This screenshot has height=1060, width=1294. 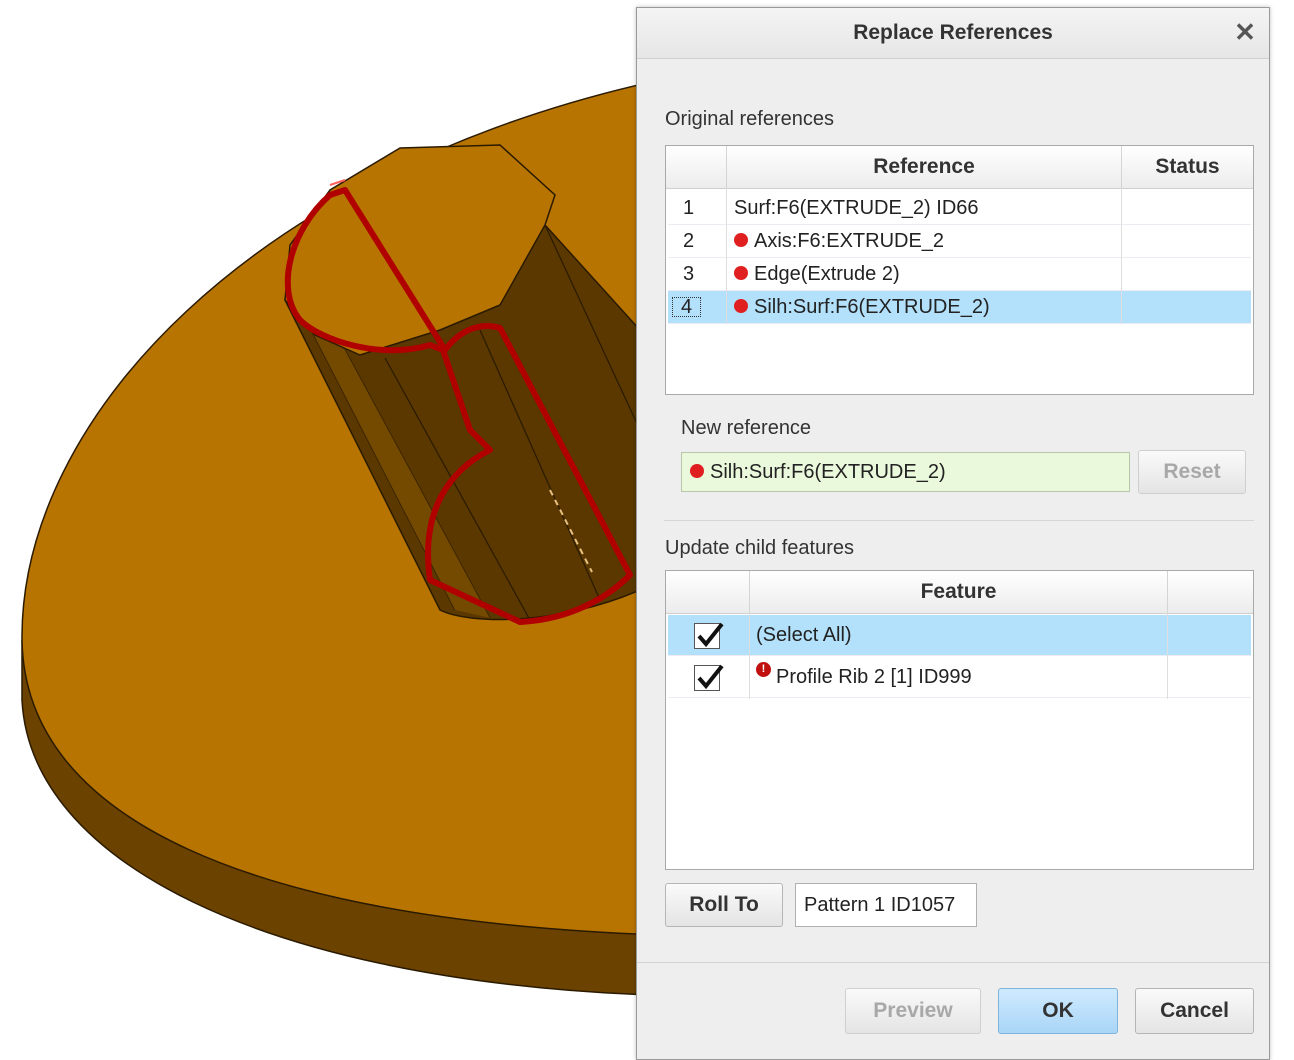 What do you see at coordinates (689, 241) in the screenshot?
I see `row-number: 2` at bounding box center [689, 241].